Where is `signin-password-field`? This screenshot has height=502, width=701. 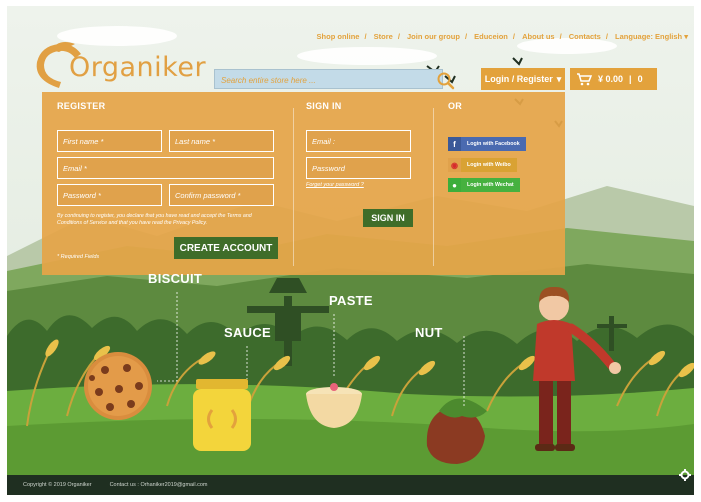 signin-password-field is located at coordinates (358, 168).